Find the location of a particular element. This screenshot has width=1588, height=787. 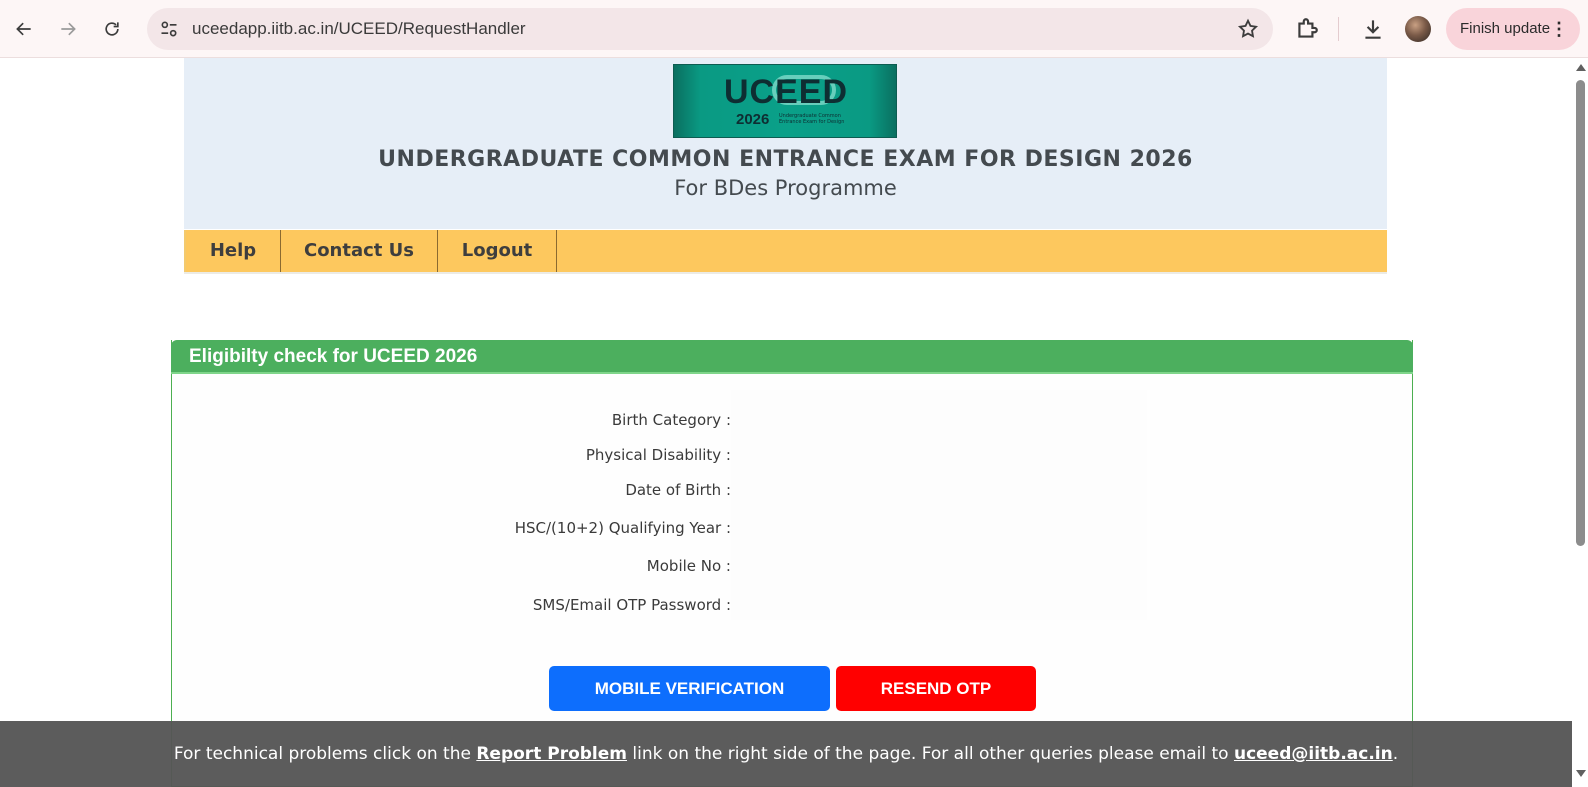

finish-update-button: Finish update ⋮ is located at coordinates (1513, 29).